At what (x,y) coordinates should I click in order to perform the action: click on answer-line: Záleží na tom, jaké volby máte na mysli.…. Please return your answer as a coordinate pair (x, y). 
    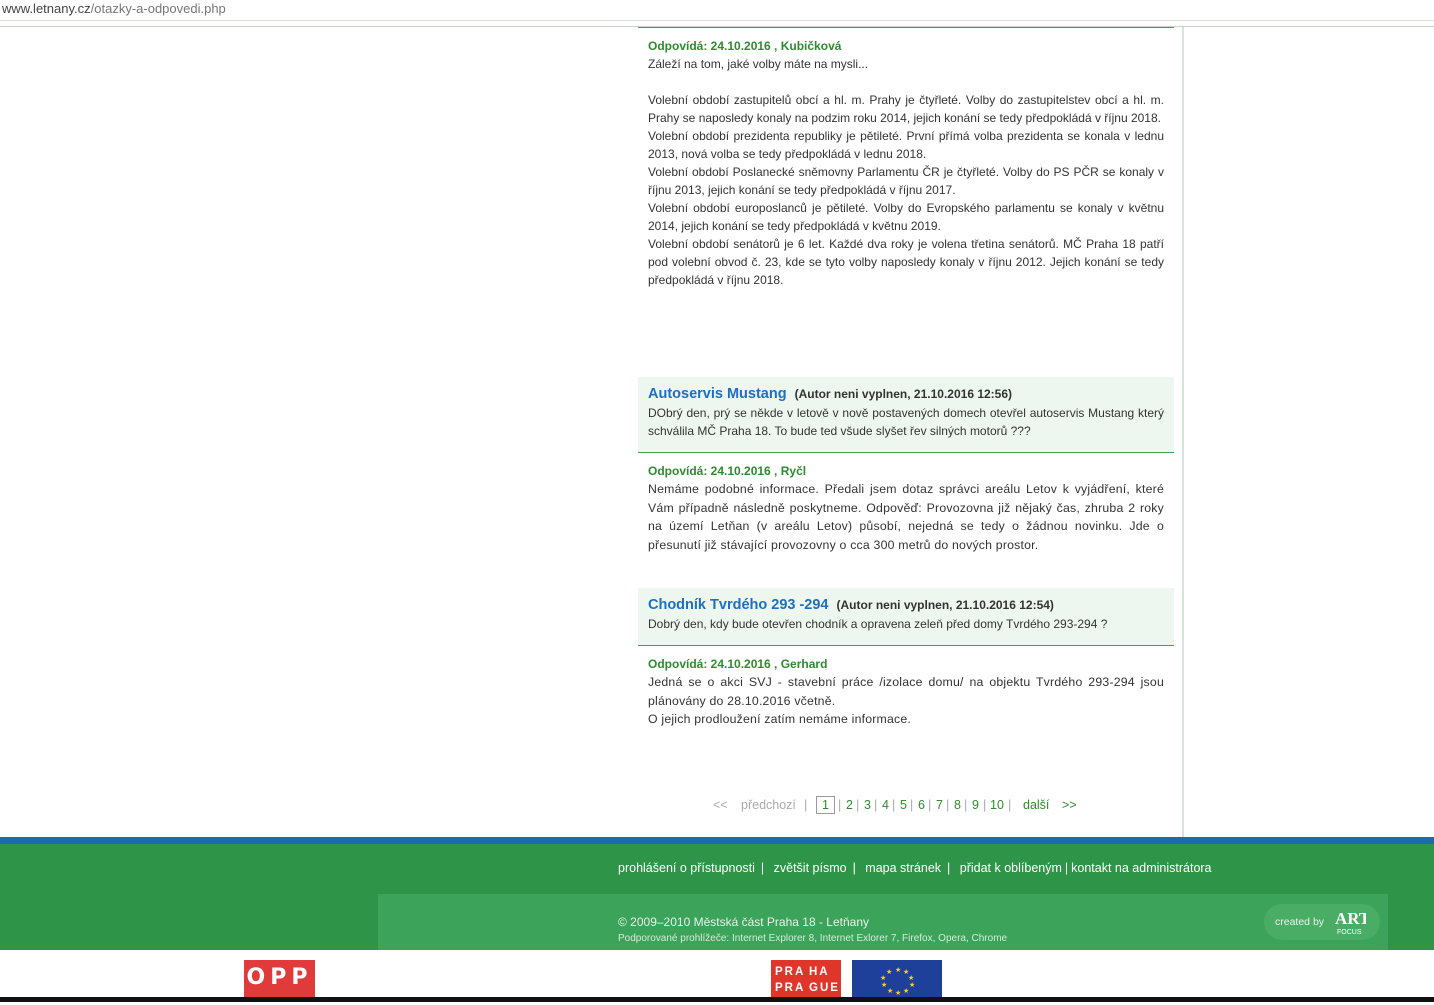
    Looking at the image, I should click on (758, 64).